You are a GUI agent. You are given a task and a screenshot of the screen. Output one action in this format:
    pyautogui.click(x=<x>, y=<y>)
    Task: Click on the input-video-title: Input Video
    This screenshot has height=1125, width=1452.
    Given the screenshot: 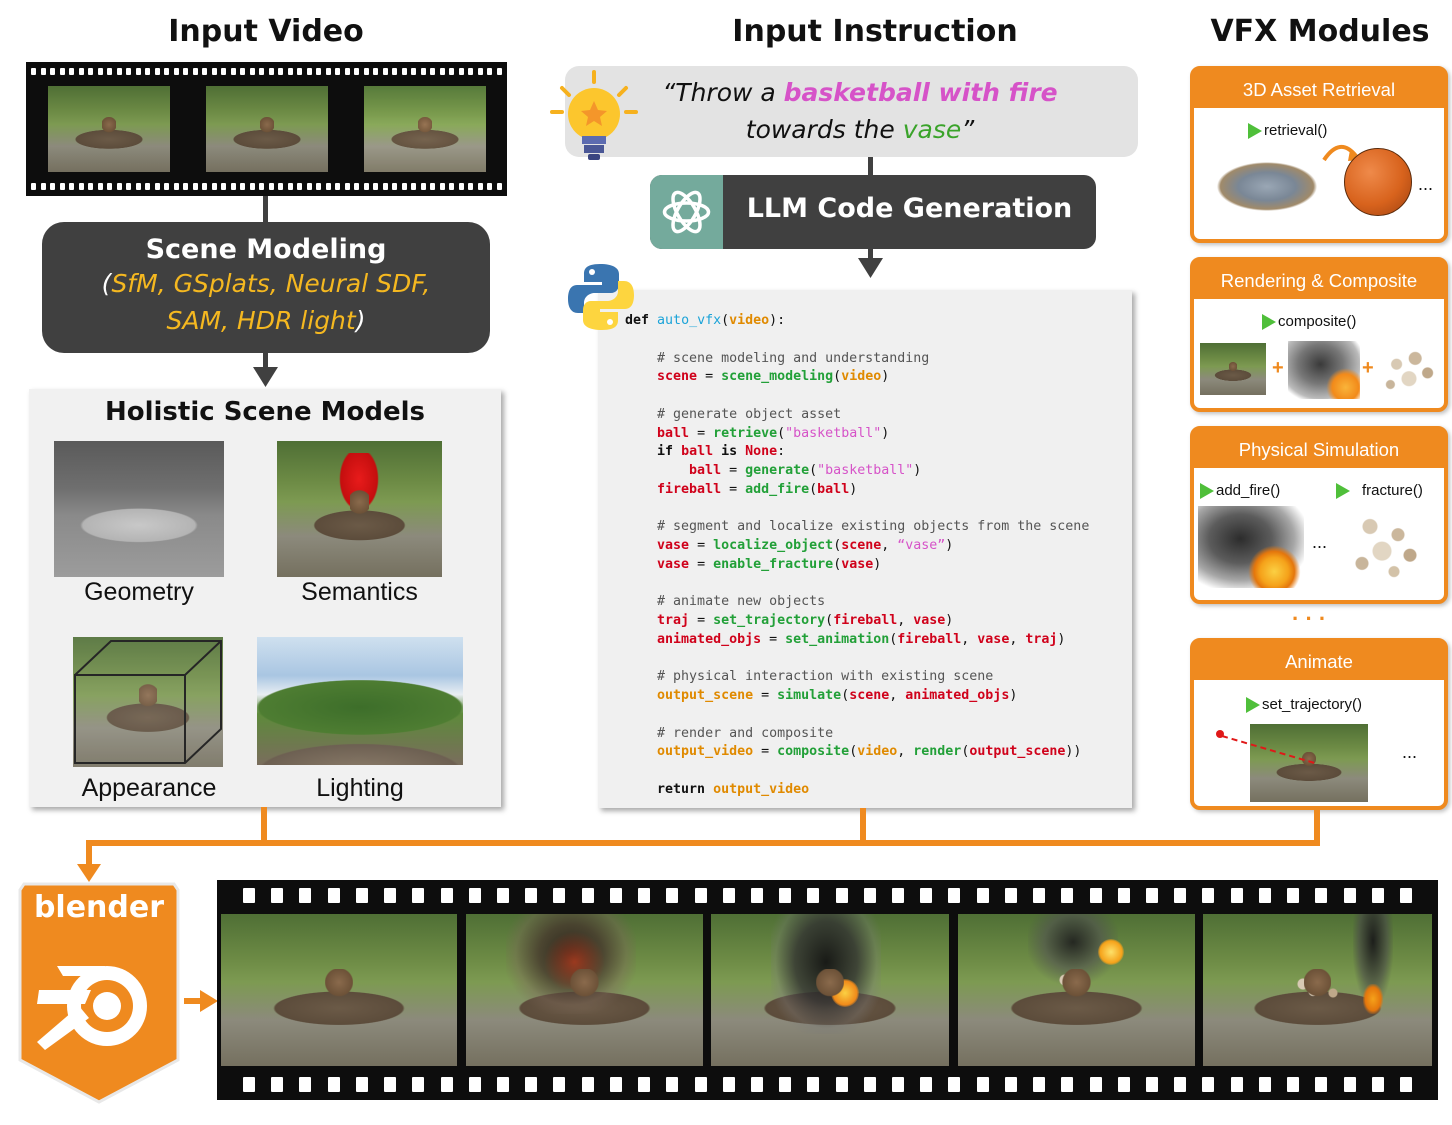 What is the action you would take?
    pyautogui.click(x=266, y=31)
    